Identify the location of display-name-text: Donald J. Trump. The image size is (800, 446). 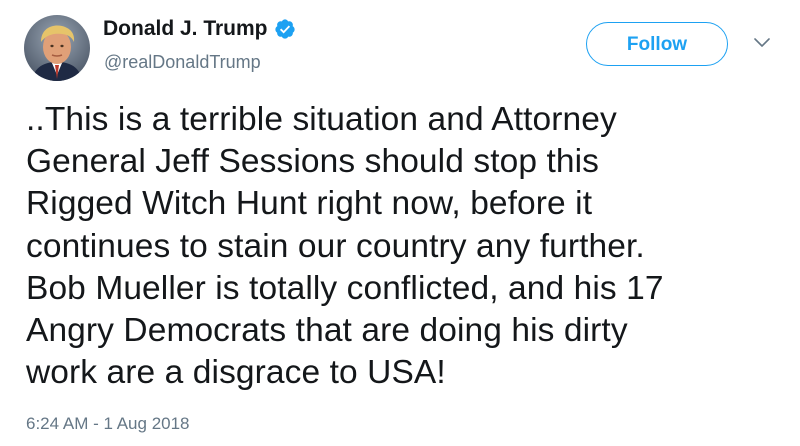
(185, 28).